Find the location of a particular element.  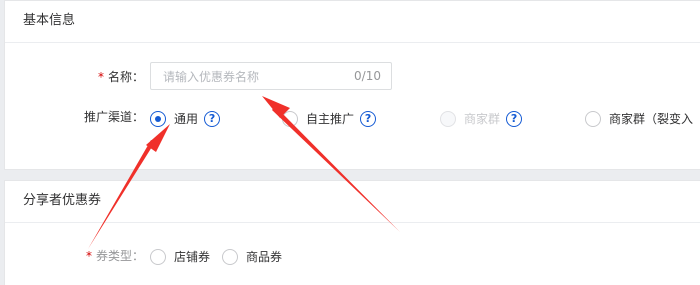

sharer-coupon-title: 分享者优惠券 is located at coordinates (352, 202).